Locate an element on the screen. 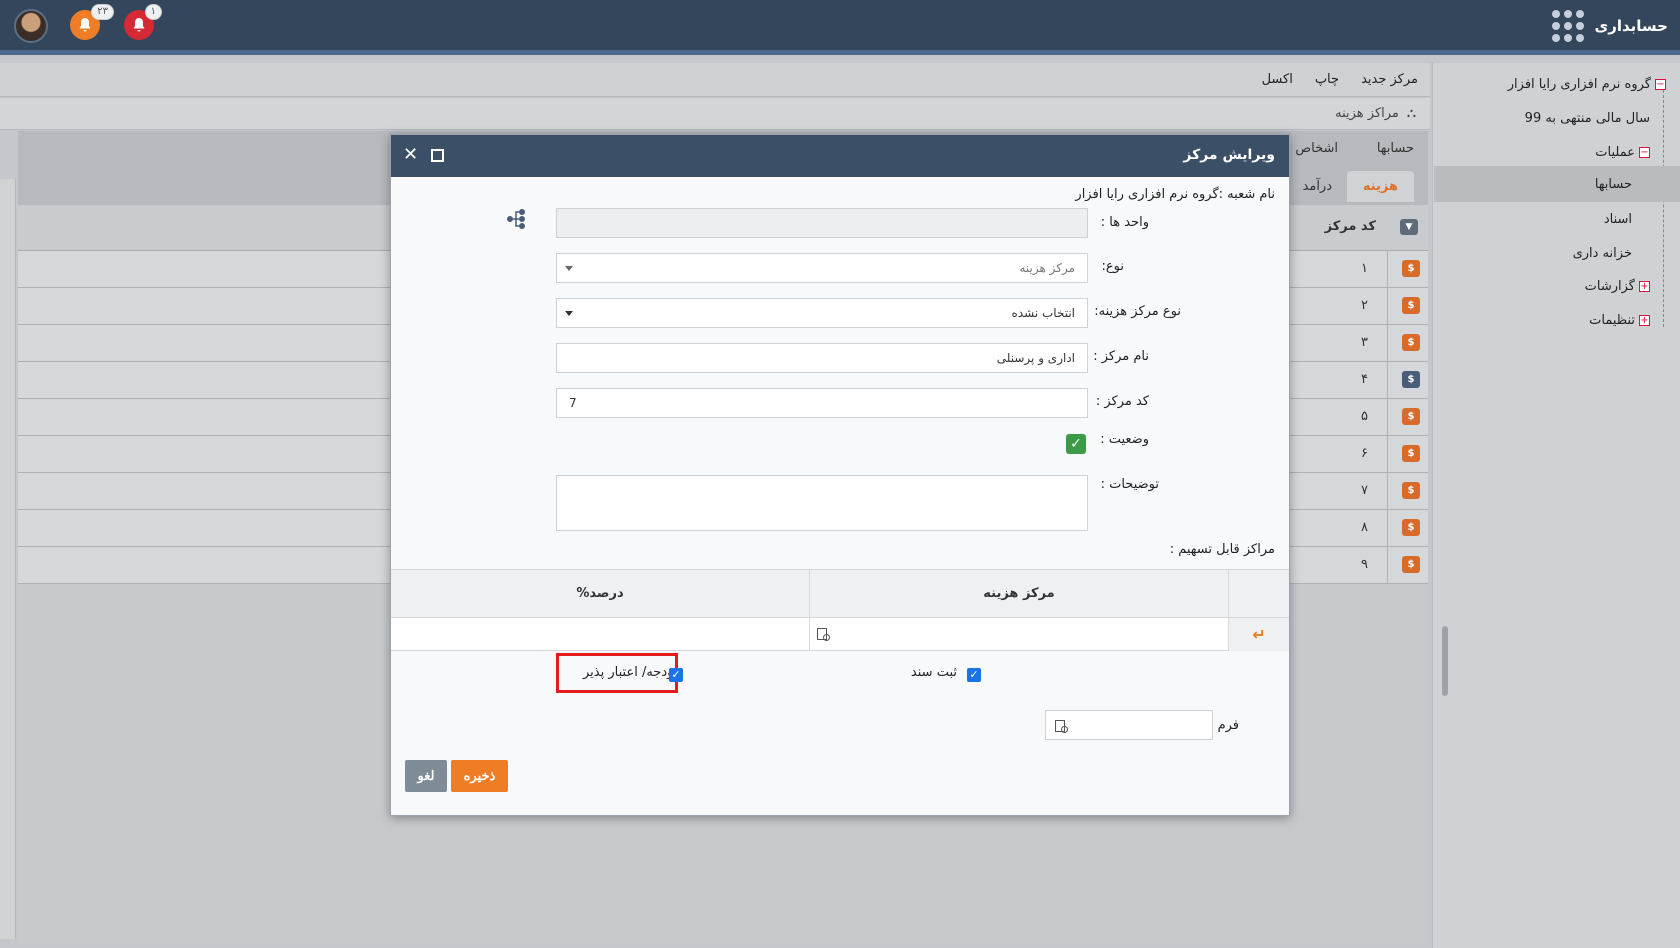 Image resolution: width=1680 pixels, height=948 pixels. enter-icon: ↵ is located at coordinates (1259, 634).